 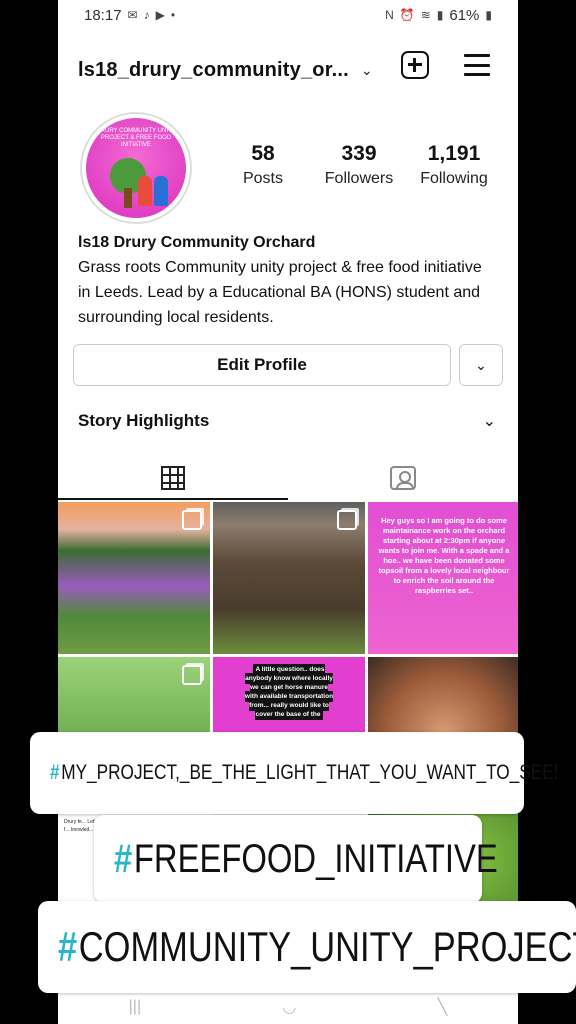 I want to click on youtube-icon: ▶, so click(x=160, y=15).